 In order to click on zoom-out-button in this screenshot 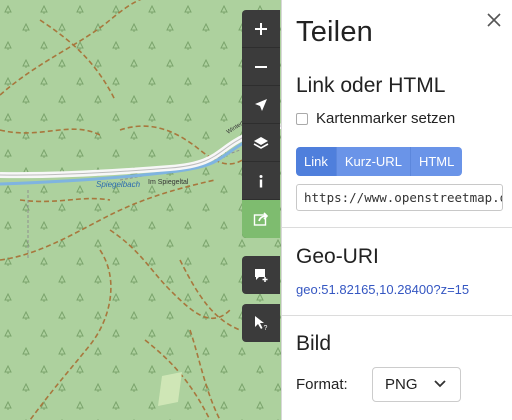, I will do `click(261, 67)`.